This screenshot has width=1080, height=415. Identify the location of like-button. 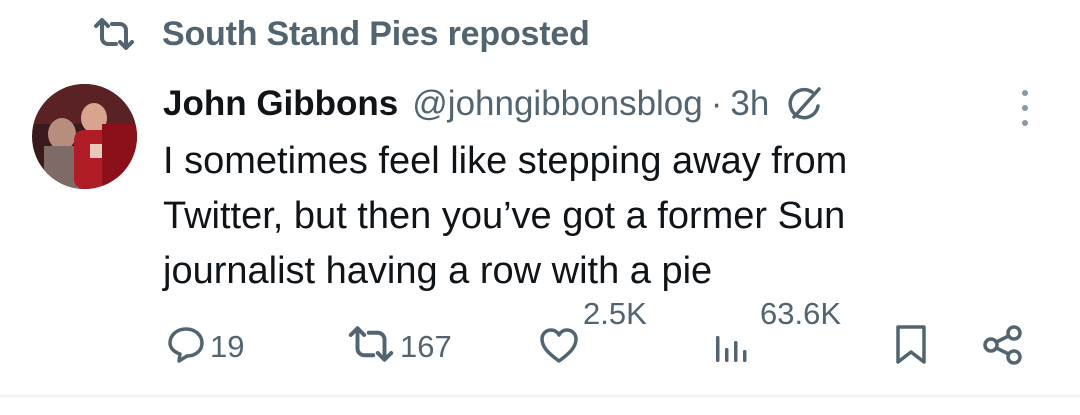
(559, 348).